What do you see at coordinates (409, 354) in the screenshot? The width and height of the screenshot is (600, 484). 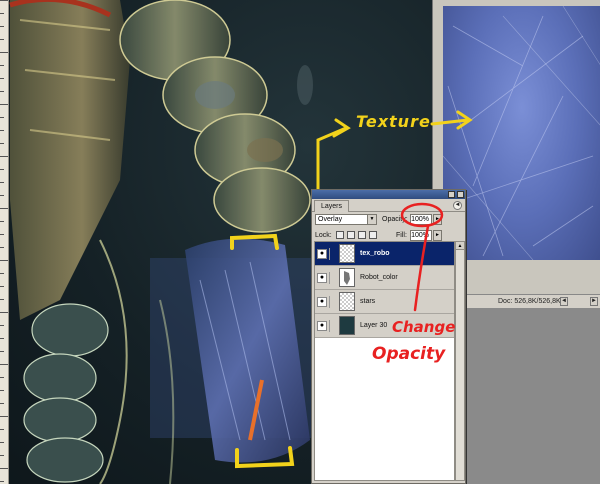 I see `opacity-annotation: Opacity` at bounding box center [409, 354].